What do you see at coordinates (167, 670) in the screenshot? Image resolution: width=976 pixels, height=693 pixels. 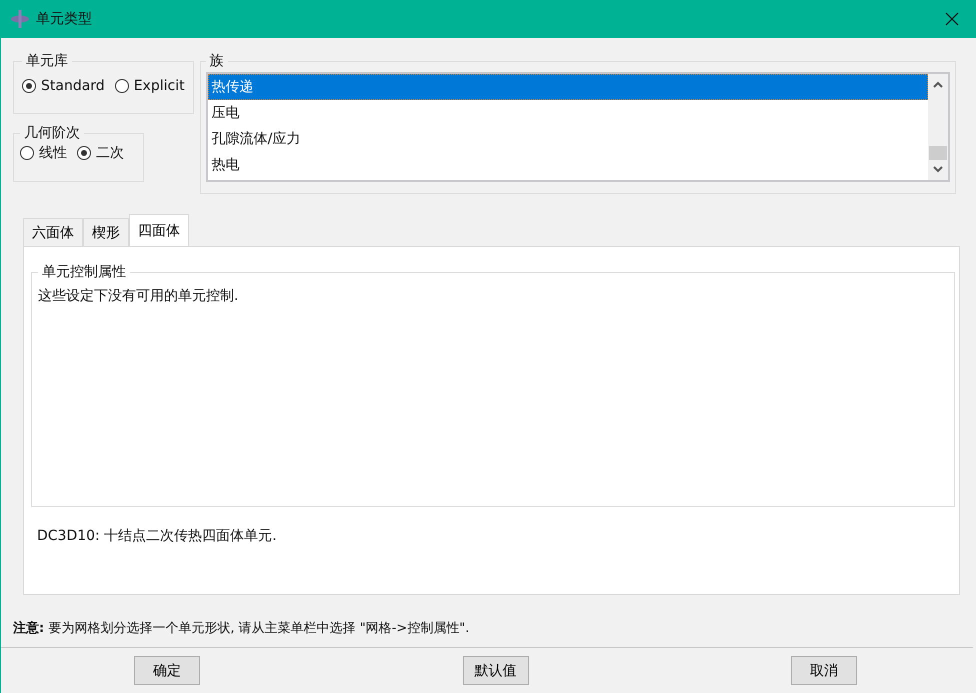 I see `dialog-button: 确定` at bounding box center [167, 670].